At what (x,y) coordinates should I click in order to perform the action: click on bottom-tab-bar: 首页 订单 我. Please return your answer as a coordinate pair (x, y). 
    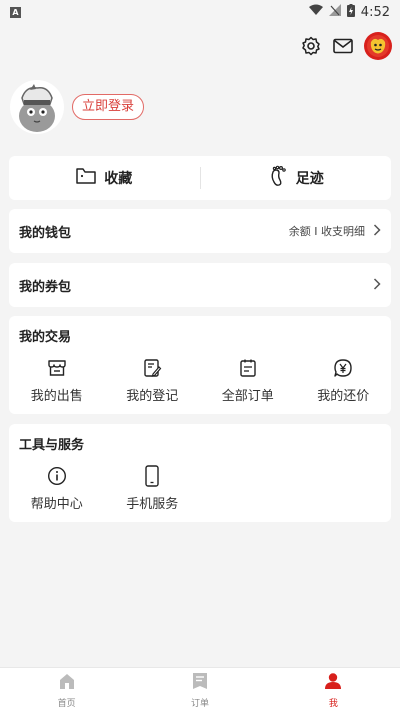
    Looking at the image, I should click on (200, 689).